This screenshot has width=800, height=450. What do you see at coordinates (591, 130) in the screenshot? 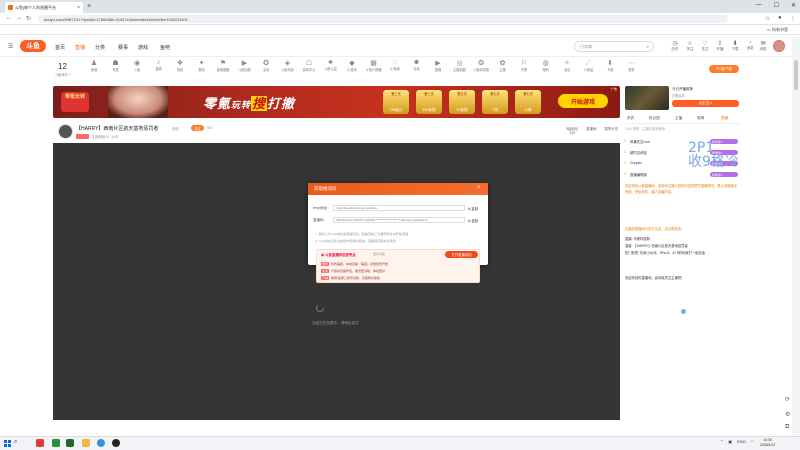
I see `room-tool: 直播间` at bounding box center [591, 130].